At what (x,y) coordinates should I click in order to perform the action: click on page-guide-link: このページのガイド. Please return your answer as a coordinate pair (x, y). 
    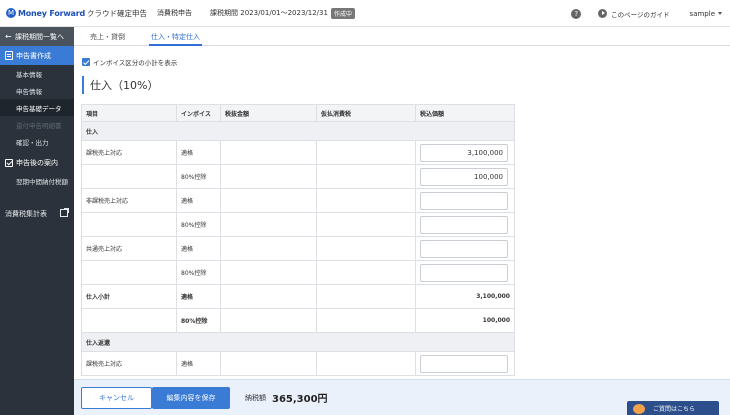
    Looking at the image, I should click on (634, 14).